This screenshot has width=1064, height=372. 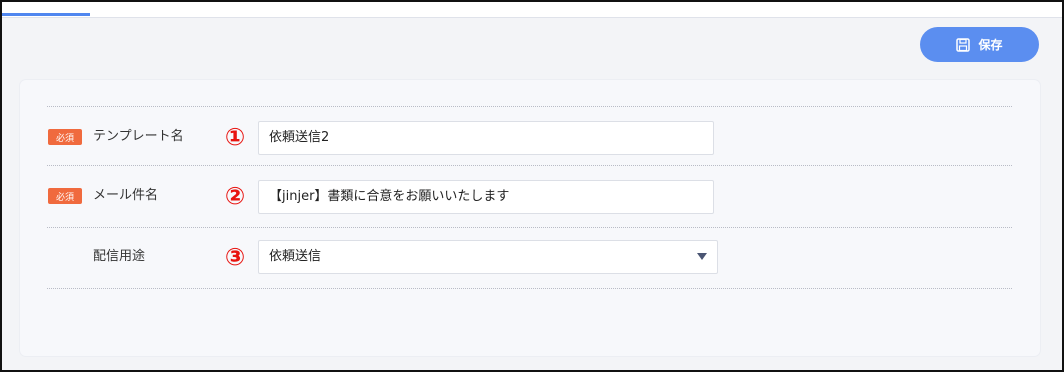 What do you see at coordinates (963, 44) in the screenshot?
I see `floppy-disk-icon` at bounding box center [963, 44].